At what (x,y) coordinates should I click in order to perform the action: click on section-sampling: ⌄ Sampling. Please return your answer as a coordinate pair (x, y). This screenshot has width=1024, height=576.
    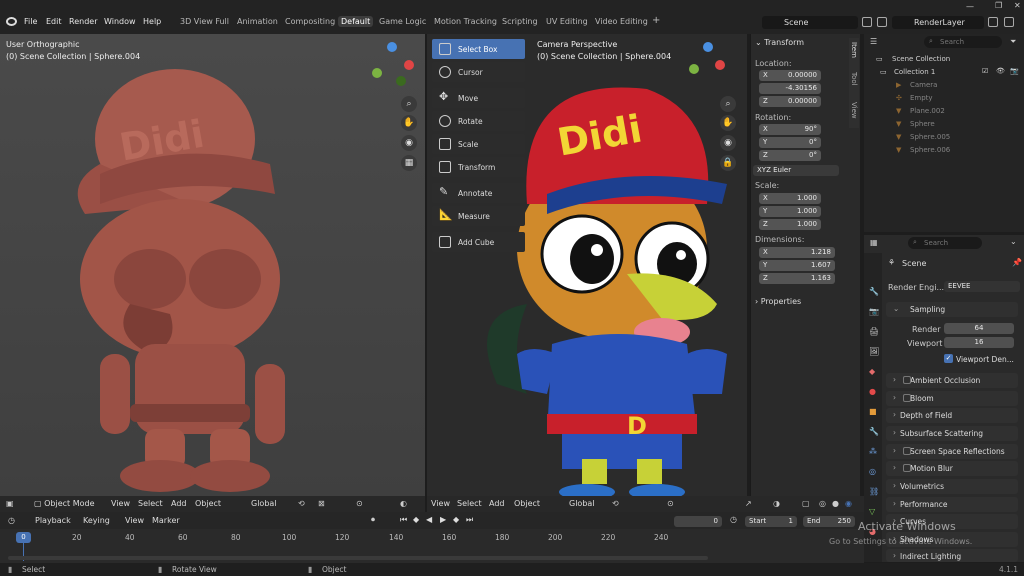
    Looking at the image, I should click on (952, 309).